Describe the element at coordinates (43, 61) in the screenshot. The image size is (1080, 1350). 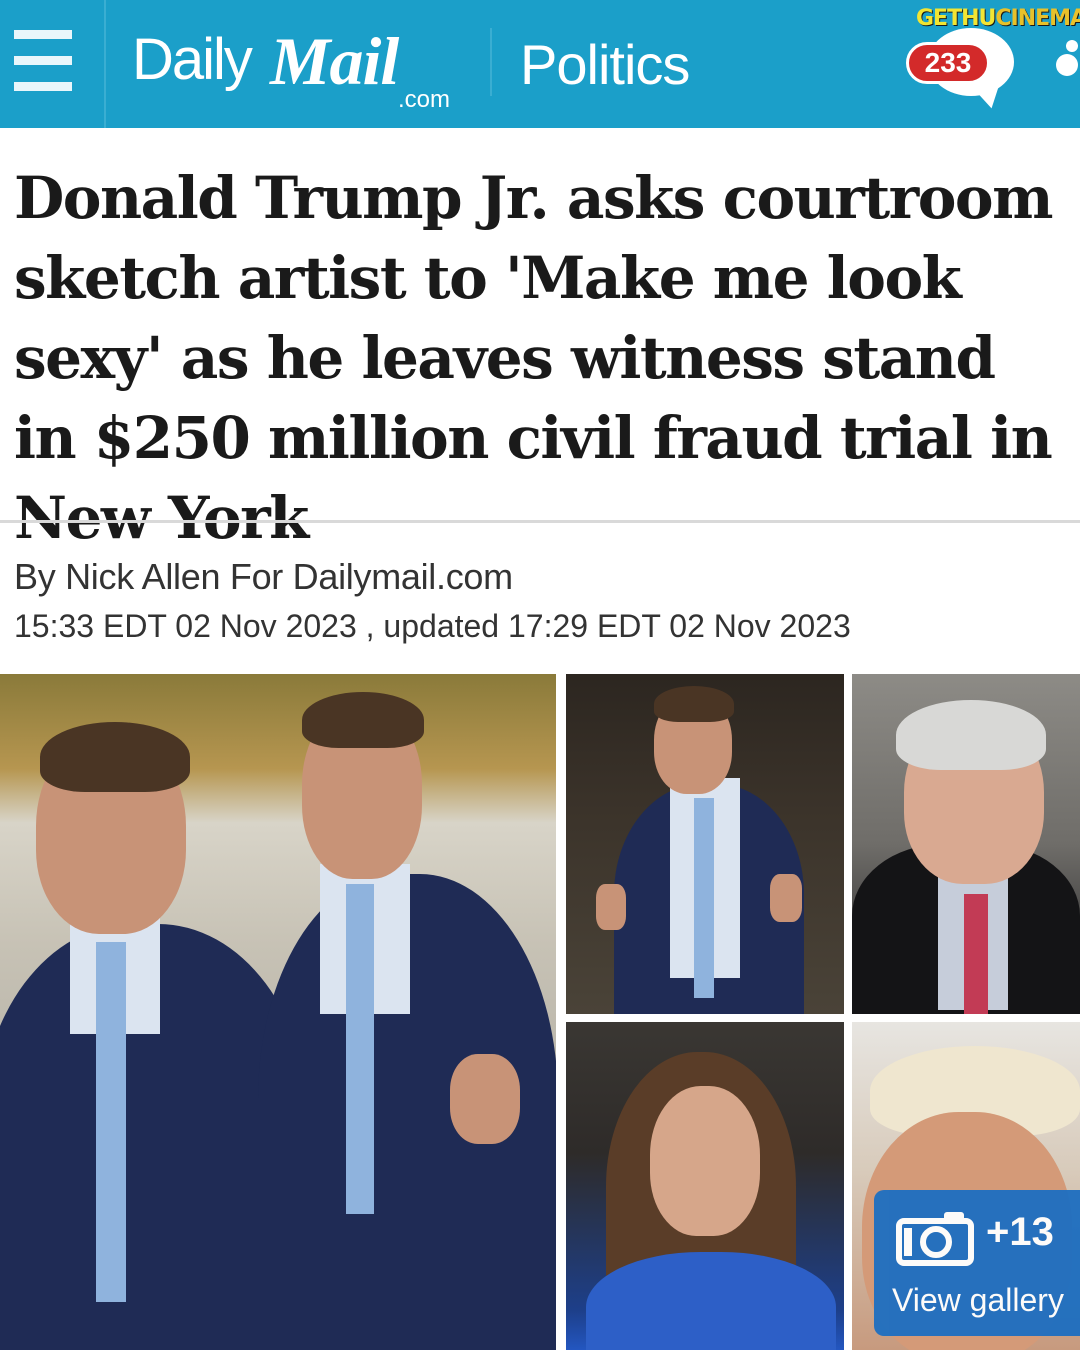
I see `hamburger-menu-icon` at that location.